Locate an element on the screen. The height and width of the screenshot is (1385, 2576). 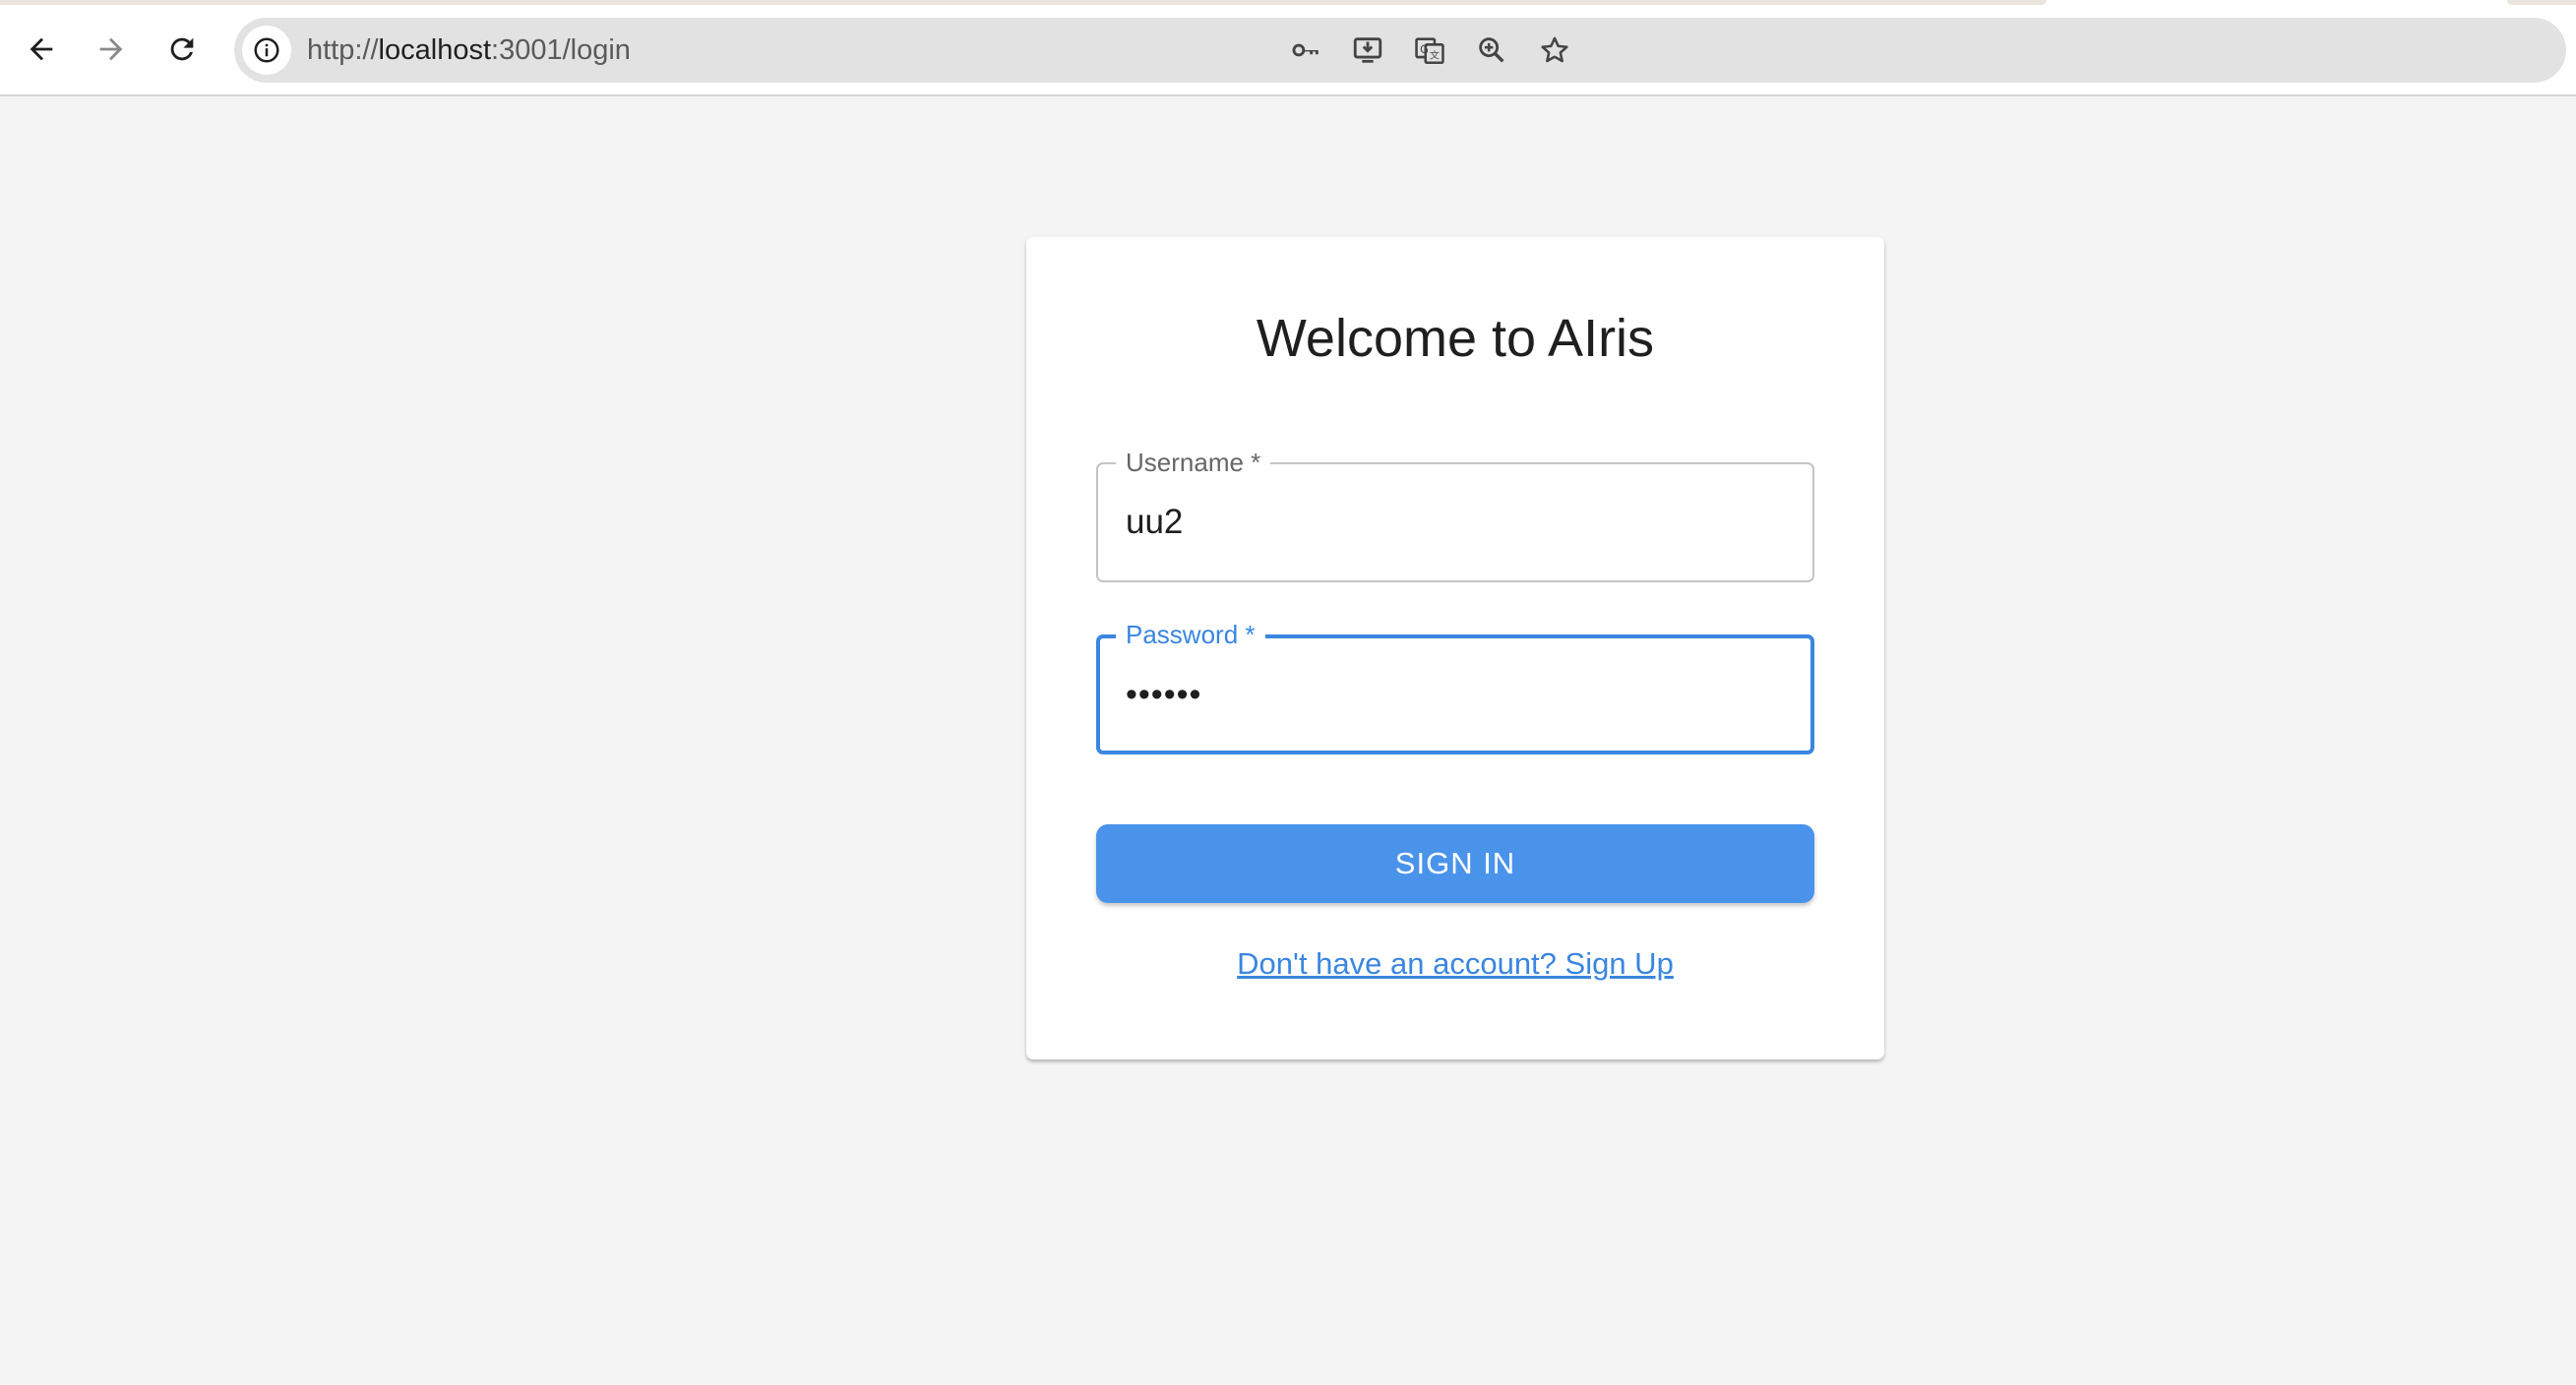
password-input: •••••• is located at coordinates (1163, 694).